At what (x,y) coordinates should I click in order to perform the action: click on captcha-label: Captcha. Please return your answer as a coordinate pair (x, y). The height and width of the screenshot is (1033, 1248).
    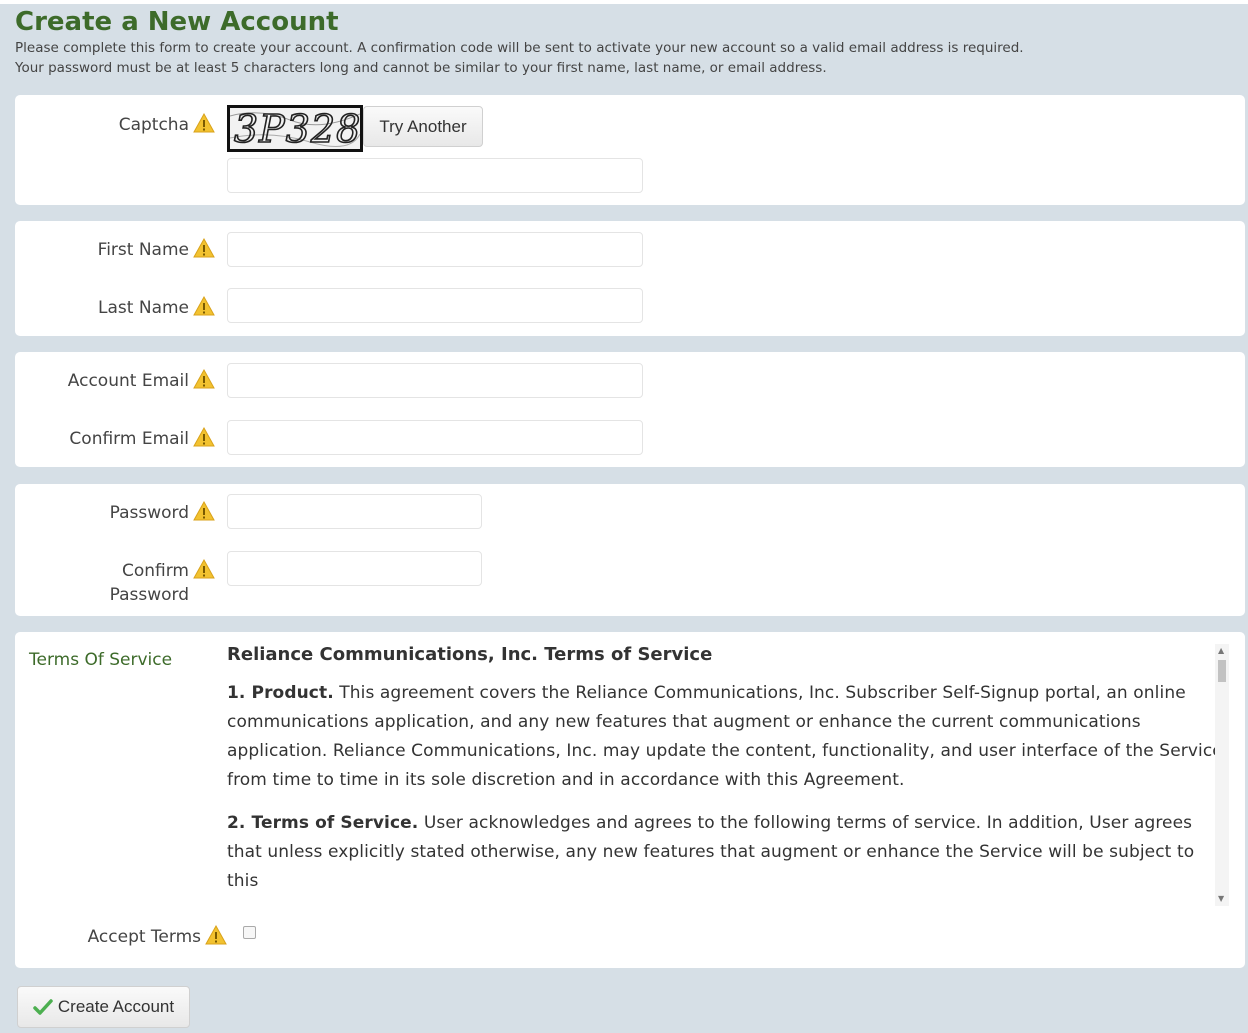
    Looking at the image, I should click on (167, 125).